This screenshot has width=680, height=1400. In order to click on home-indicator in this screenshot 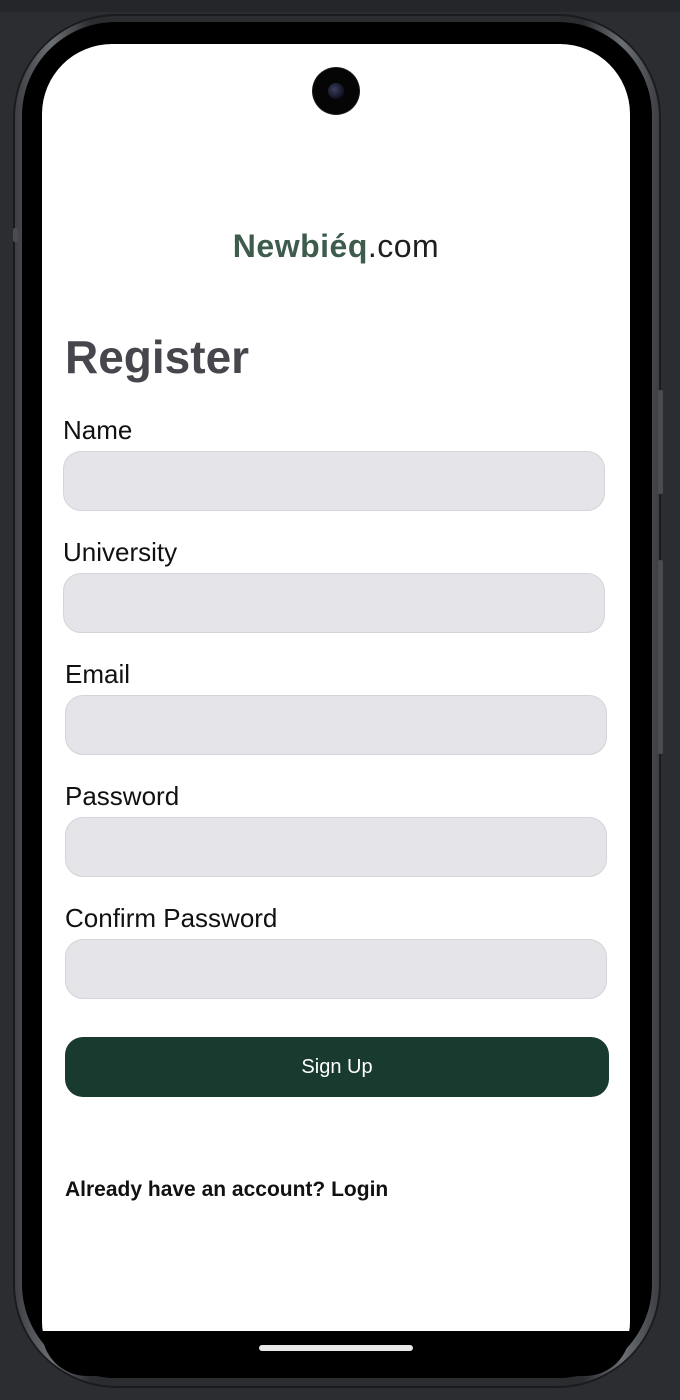, I will do `click(336, 1348)`.